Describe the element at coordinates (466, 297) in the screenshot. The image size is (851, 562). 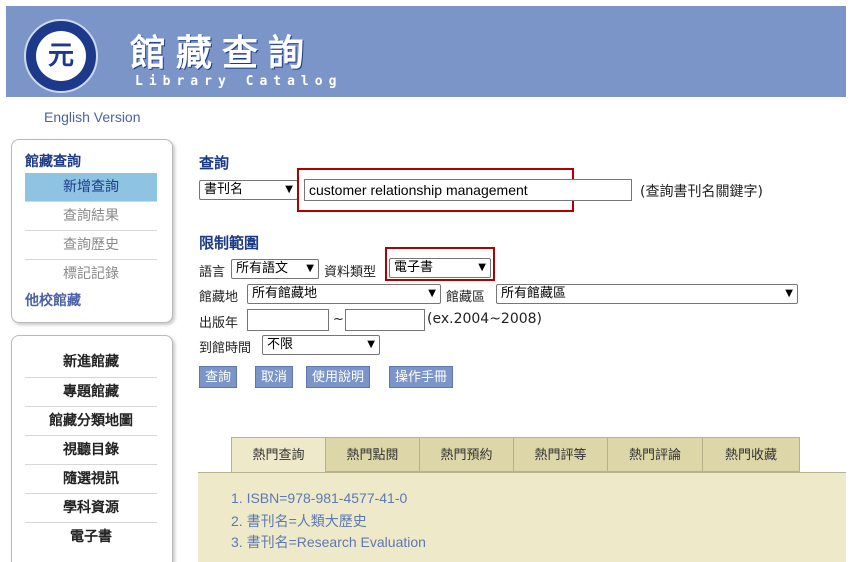
I see `area-label: 館藏區` at that location.